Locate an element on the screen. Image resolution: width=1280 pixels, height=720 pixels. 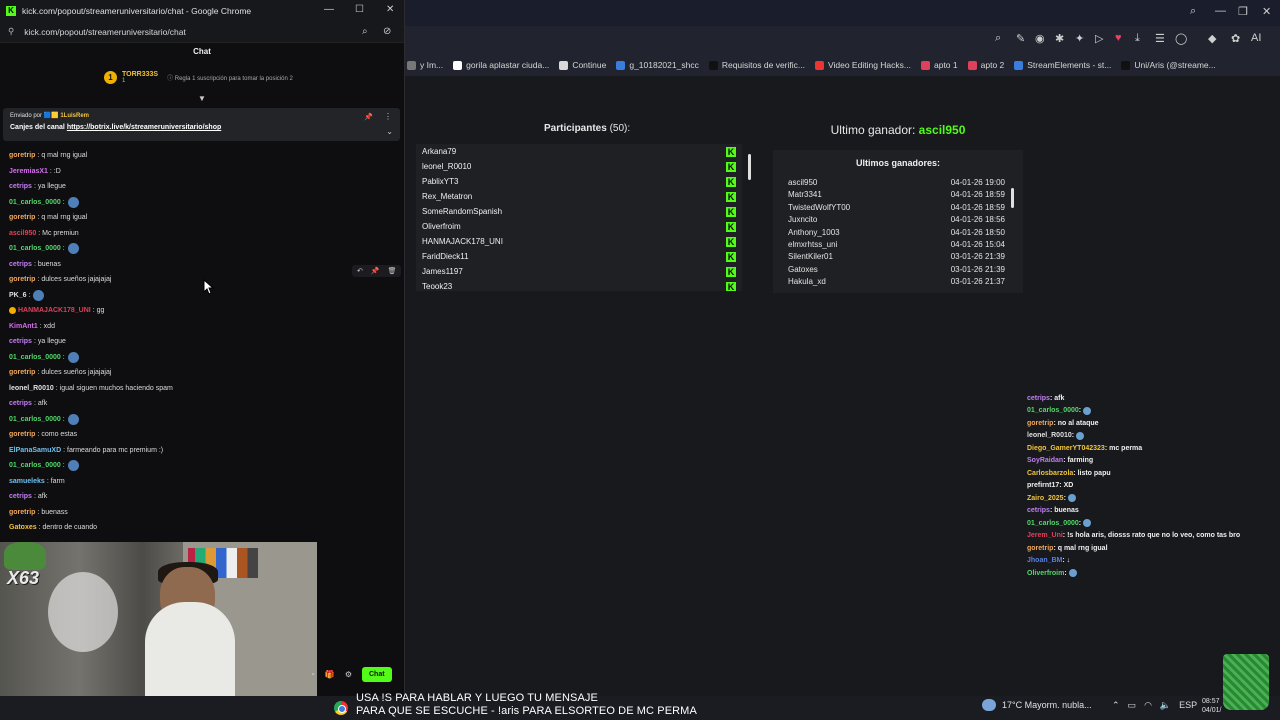
maximize-icon: ☐ is located at coordinates (359, 9).